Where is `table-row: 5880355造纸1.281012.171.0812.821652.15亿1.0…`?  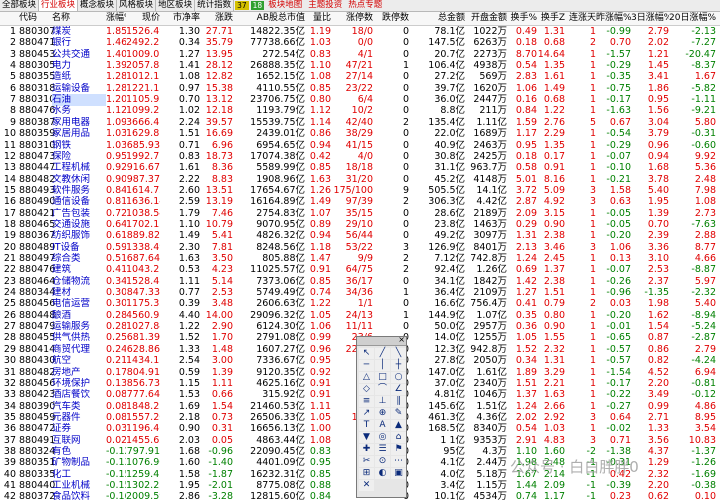
table-row: 5880355造纸1.281012.171.0812.821652.15亿1.0… is located at coordinates (360, 77).